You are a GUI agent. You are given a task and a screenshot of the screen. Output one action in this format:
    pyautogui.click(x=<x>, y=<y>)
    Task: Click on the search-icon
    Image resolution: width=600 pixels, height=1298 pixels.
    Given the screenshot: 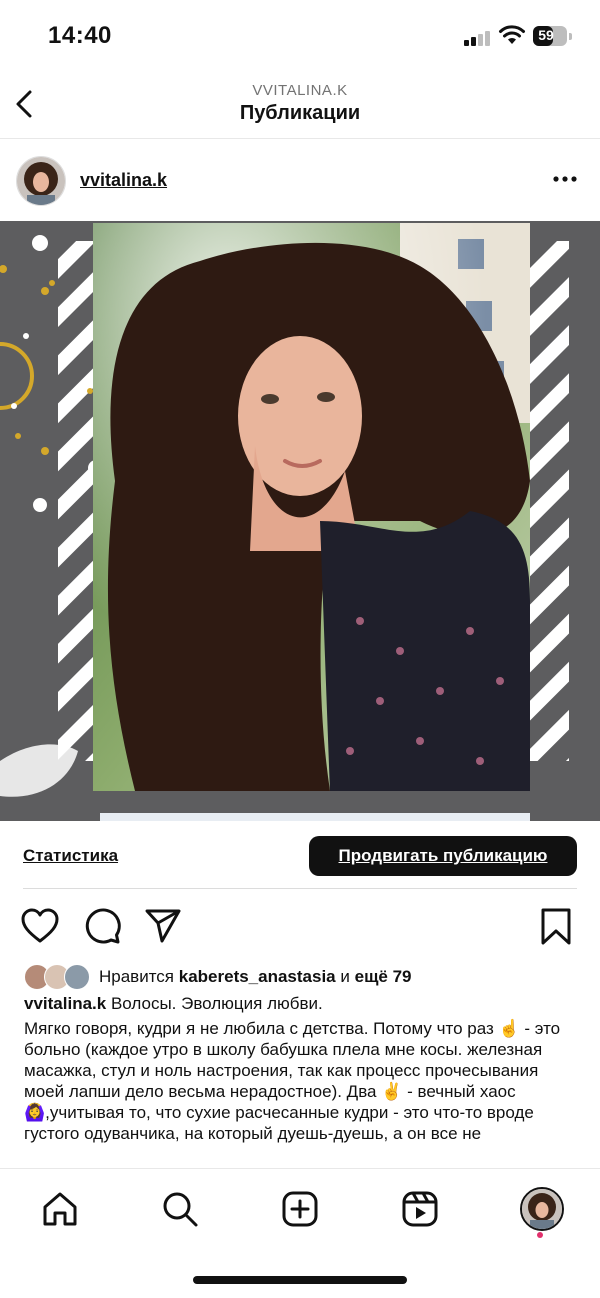 What is the action you would take?
    pyautogui.click(x=180, y=1209)
    